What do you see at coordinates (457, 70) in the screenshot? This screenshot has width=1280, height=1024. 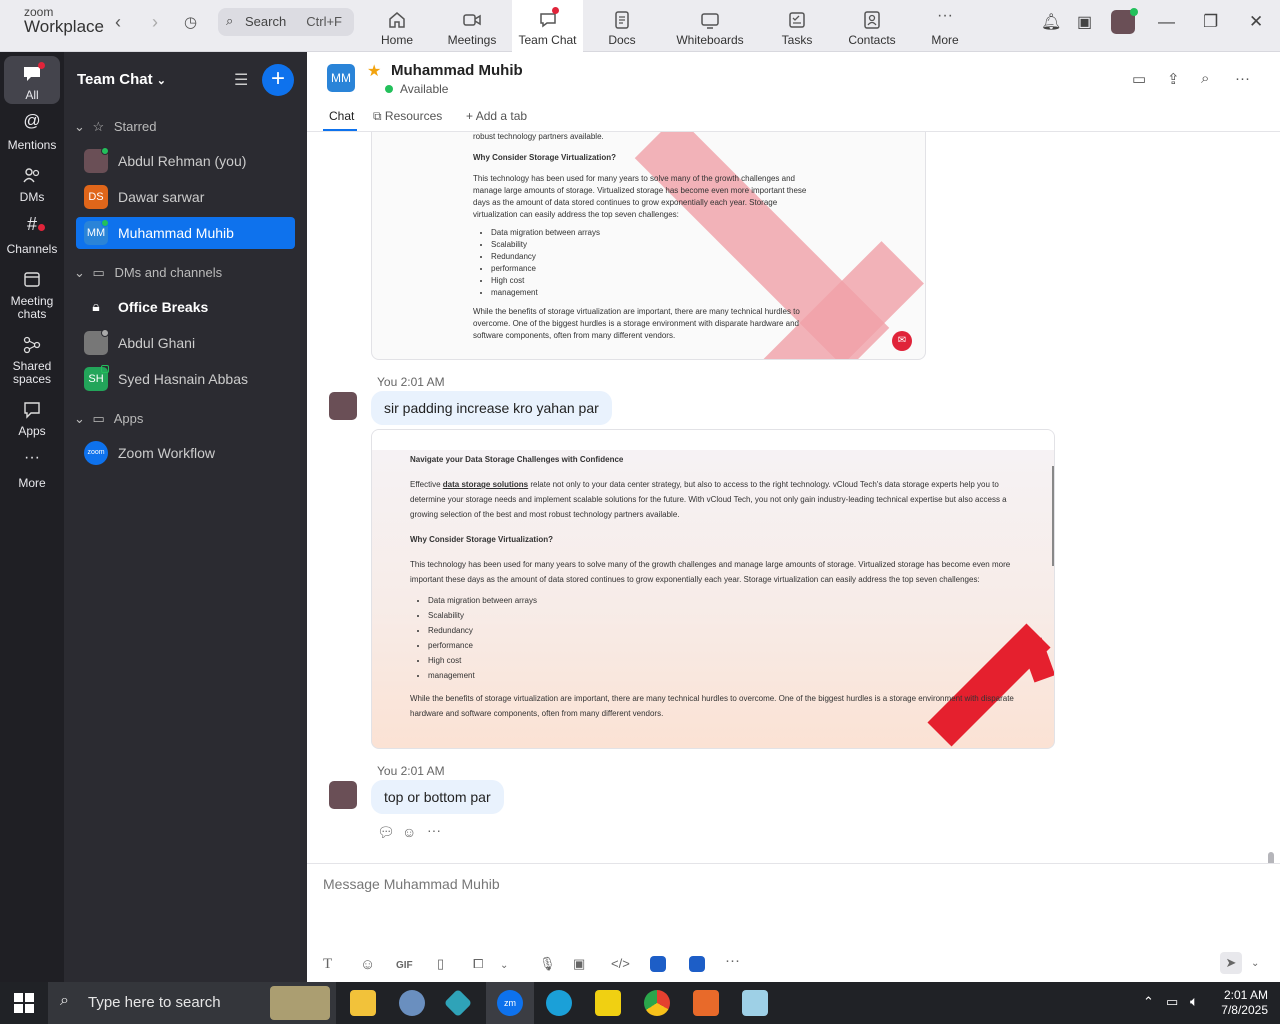 I see `contact-name: Muhammad Muhib` at bounding box center [457, 70].